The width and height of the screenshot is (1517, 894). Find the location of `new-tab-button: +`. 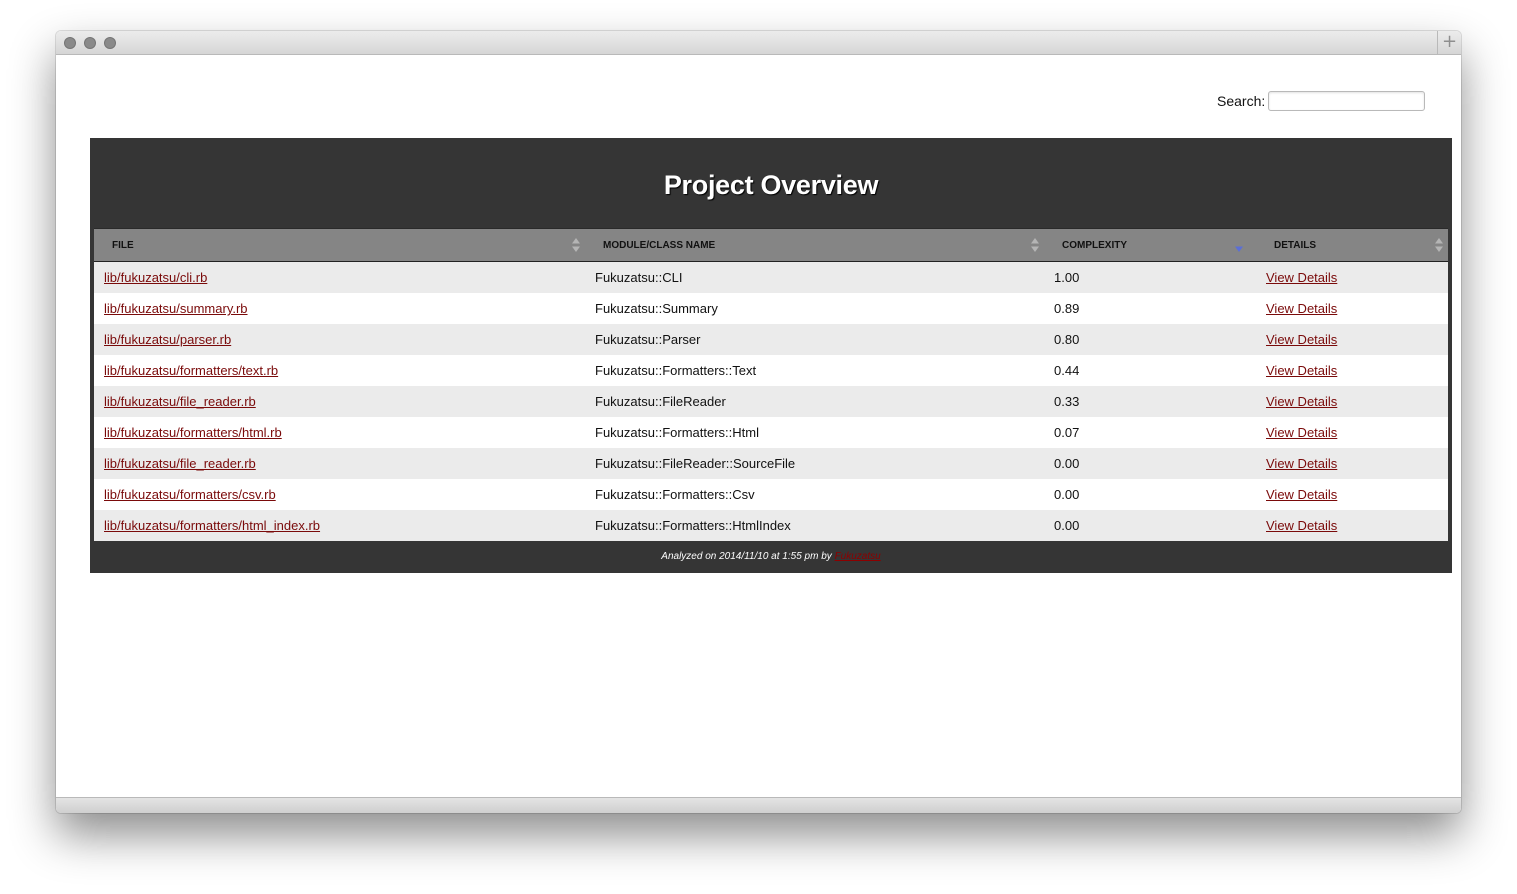

new-tab-button: + is located at coordinates (1449, 42).